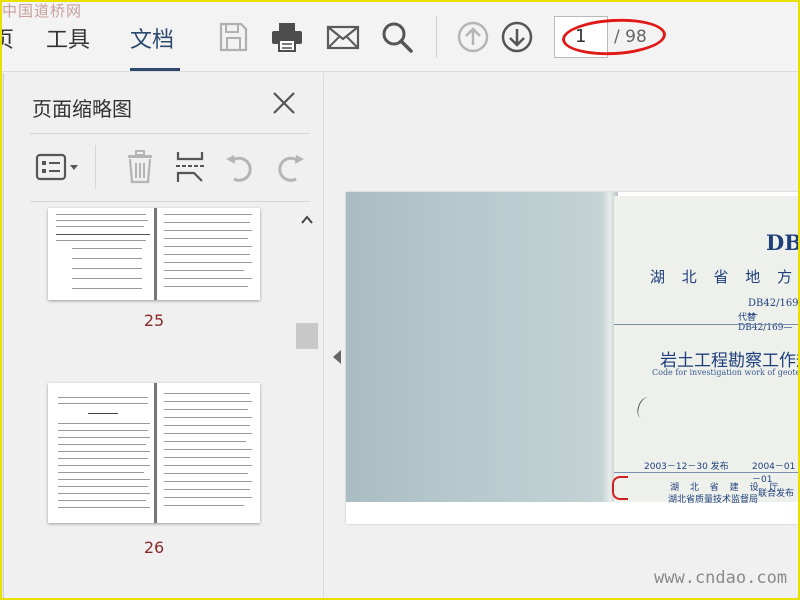 The width and height of the screenshot is (800, 600). I want to click on watermark-top: 中国道桥网, so click(42, 11).